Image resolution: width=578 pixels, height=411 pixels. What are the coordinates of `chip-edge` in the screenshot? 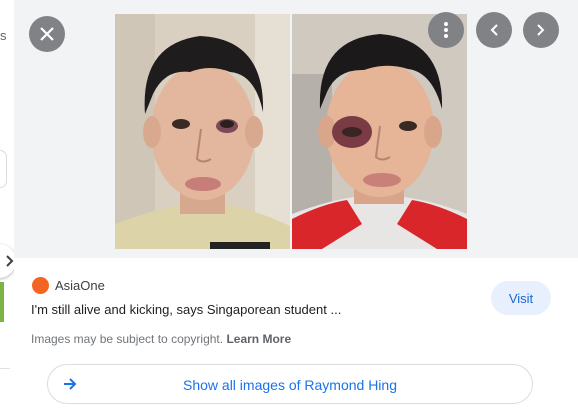 It's located at (3, 169).